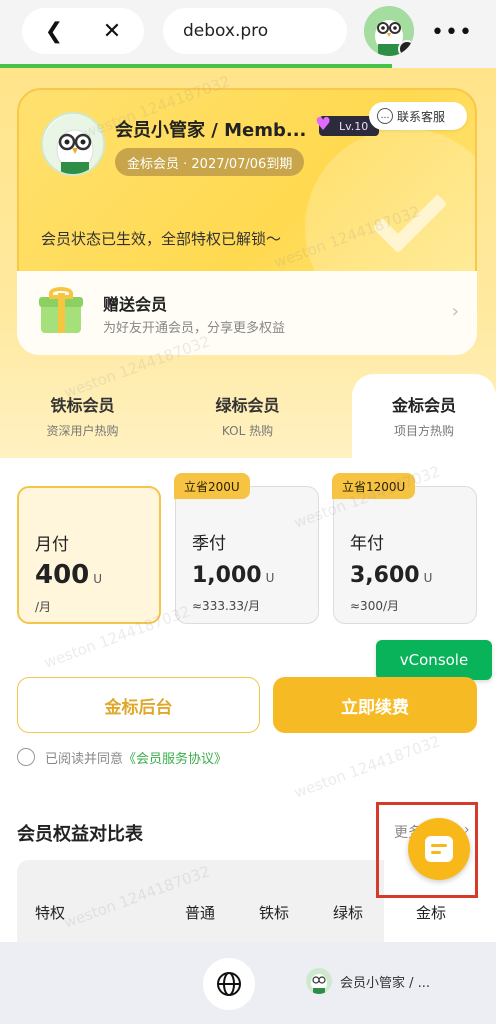 The height and width of the screenshot is (1024, 496). I want to click on agreement-row: 已阅读并同意 《会员服务协议》, so click(122, 757).